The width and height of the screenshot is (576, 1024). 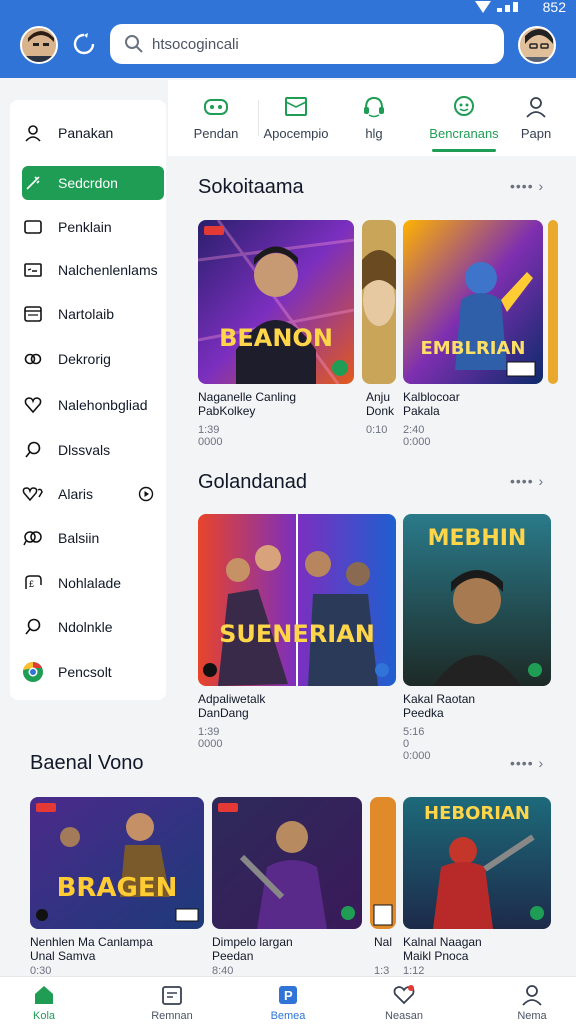 What do you see at coordinates (44, 1016) in the screenshot?
I see `nav-label: Kola` at bounding box center [44, 1016].